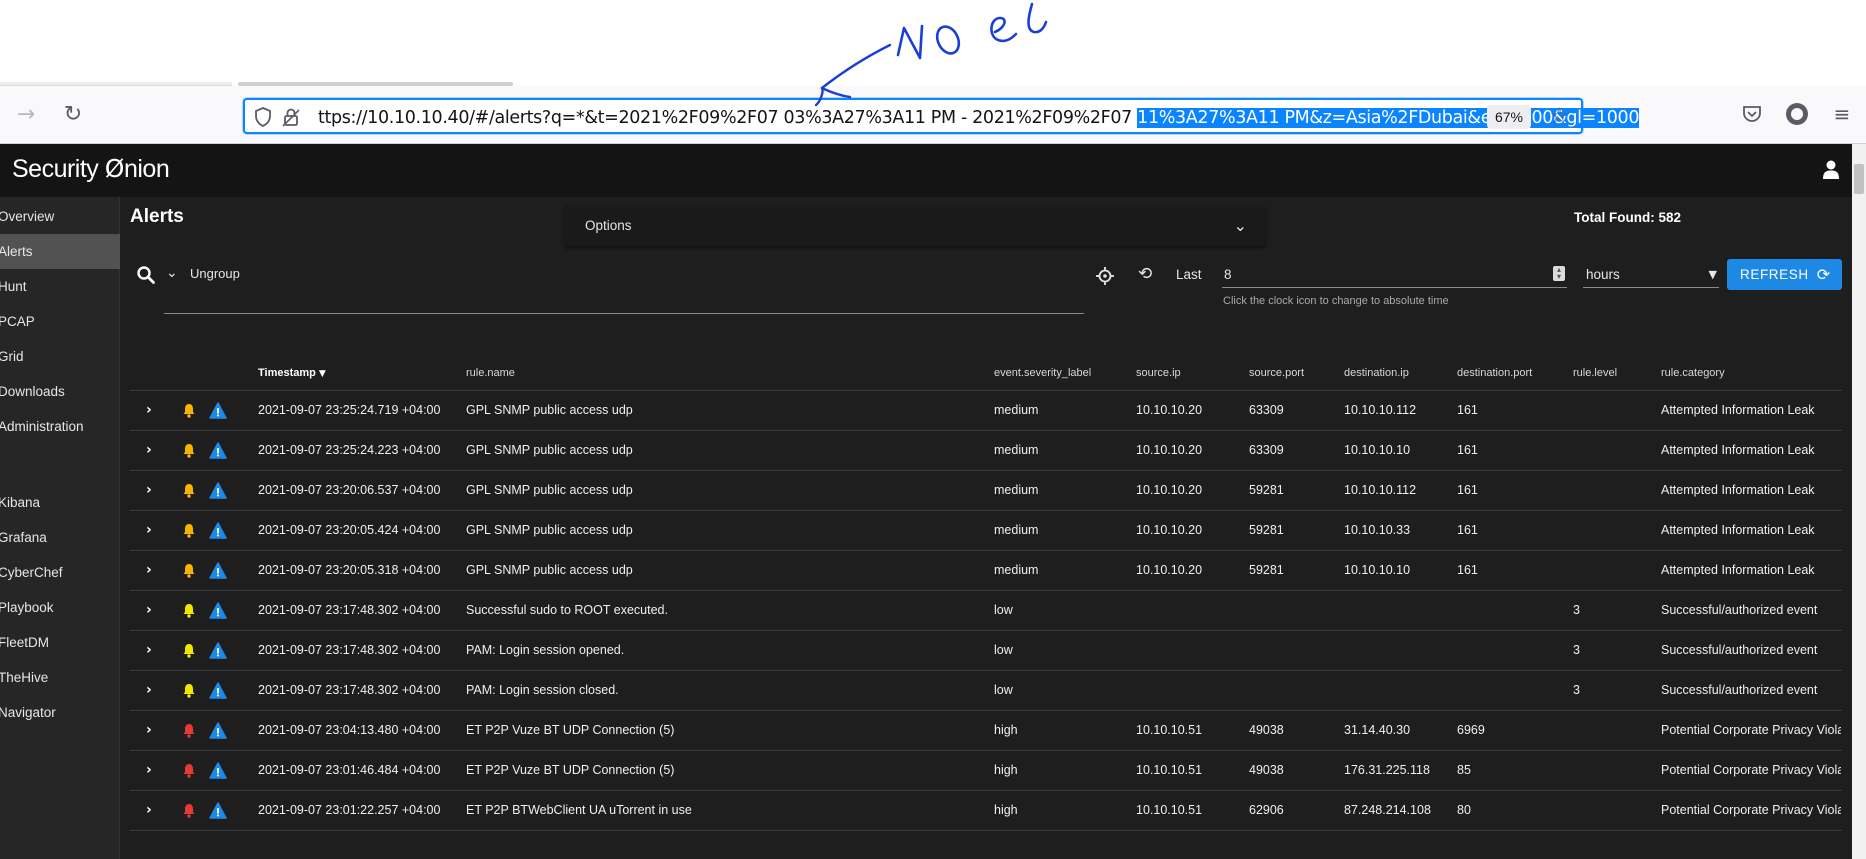 The height and width of the screenshot is (859, 1866). I want to click on lock-icon, so click(291, 117).